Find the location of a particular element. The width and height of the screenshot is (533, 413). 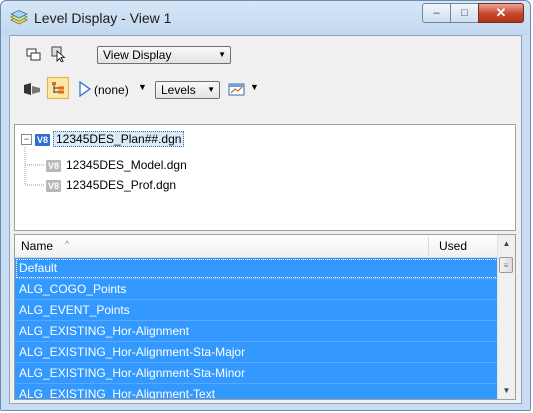

list-item: ALG_EXISTING_Hor-Alignment-Sta-Major is located at coordinates (257, 352).